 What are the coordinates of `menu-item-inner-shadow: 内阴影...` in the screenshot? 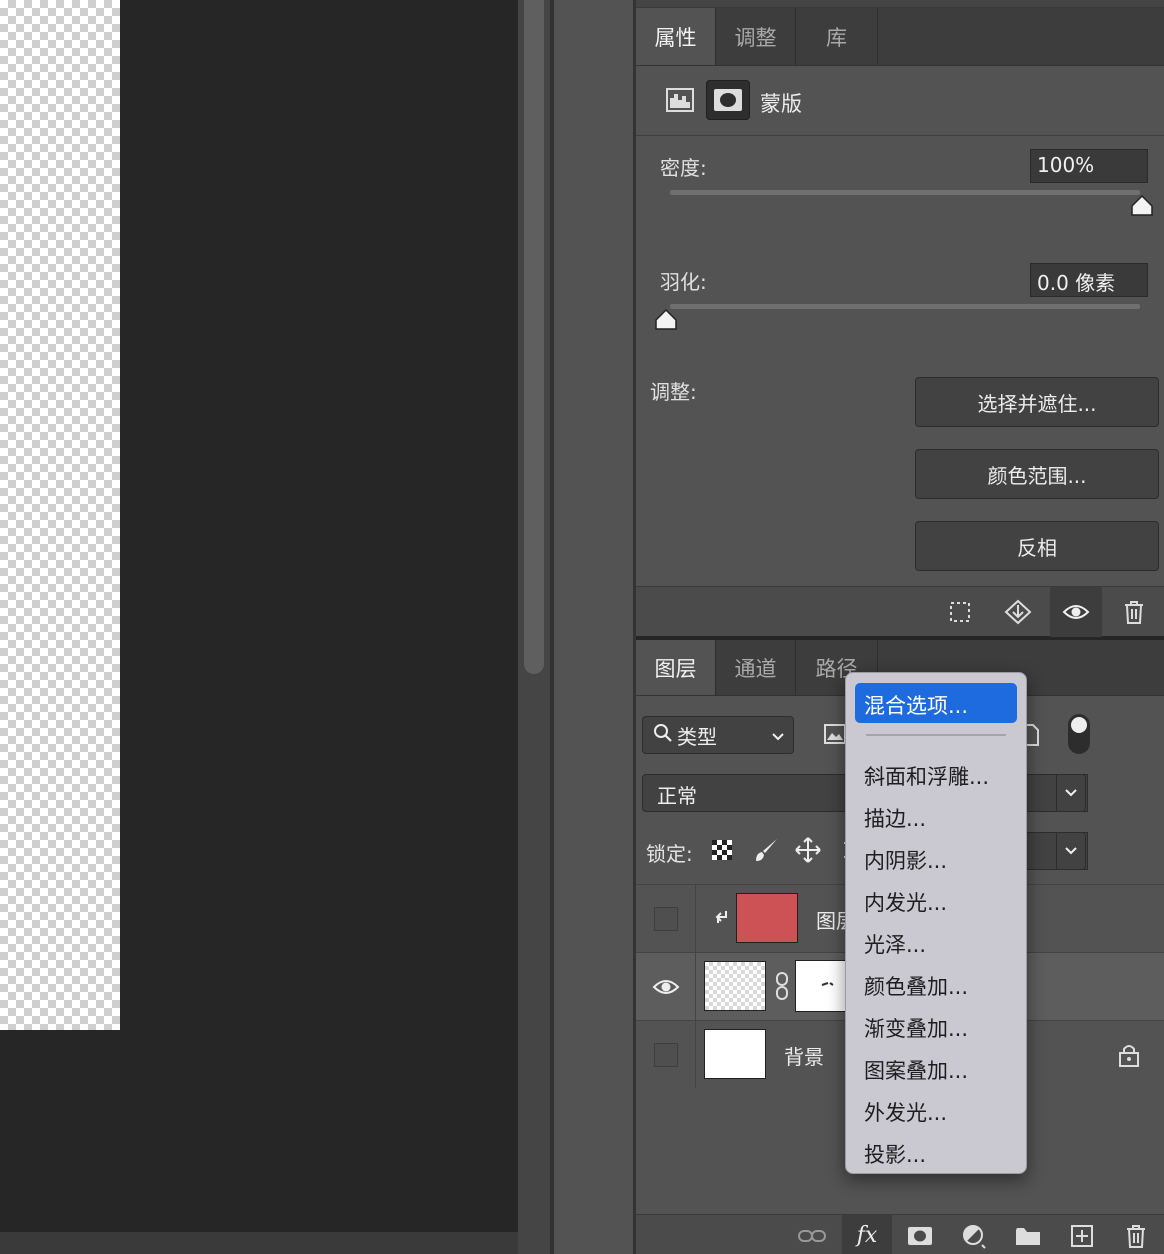 It's located at (936, 858).